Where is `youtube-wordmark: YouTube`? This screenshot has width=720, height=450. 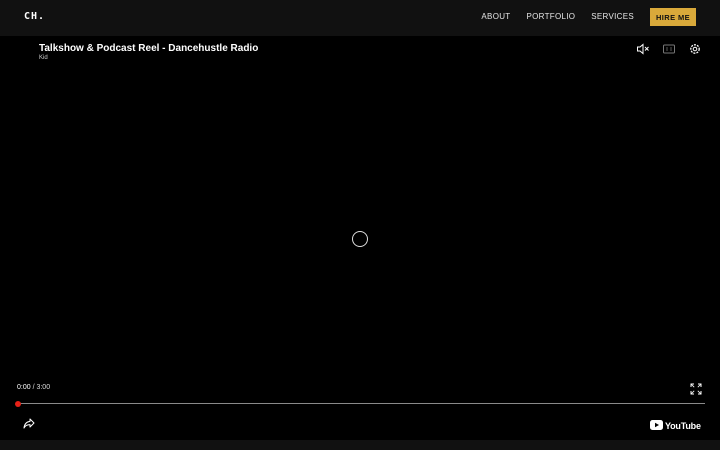
youtube-wordmark: YouTube is located at coordinates (683, 426).